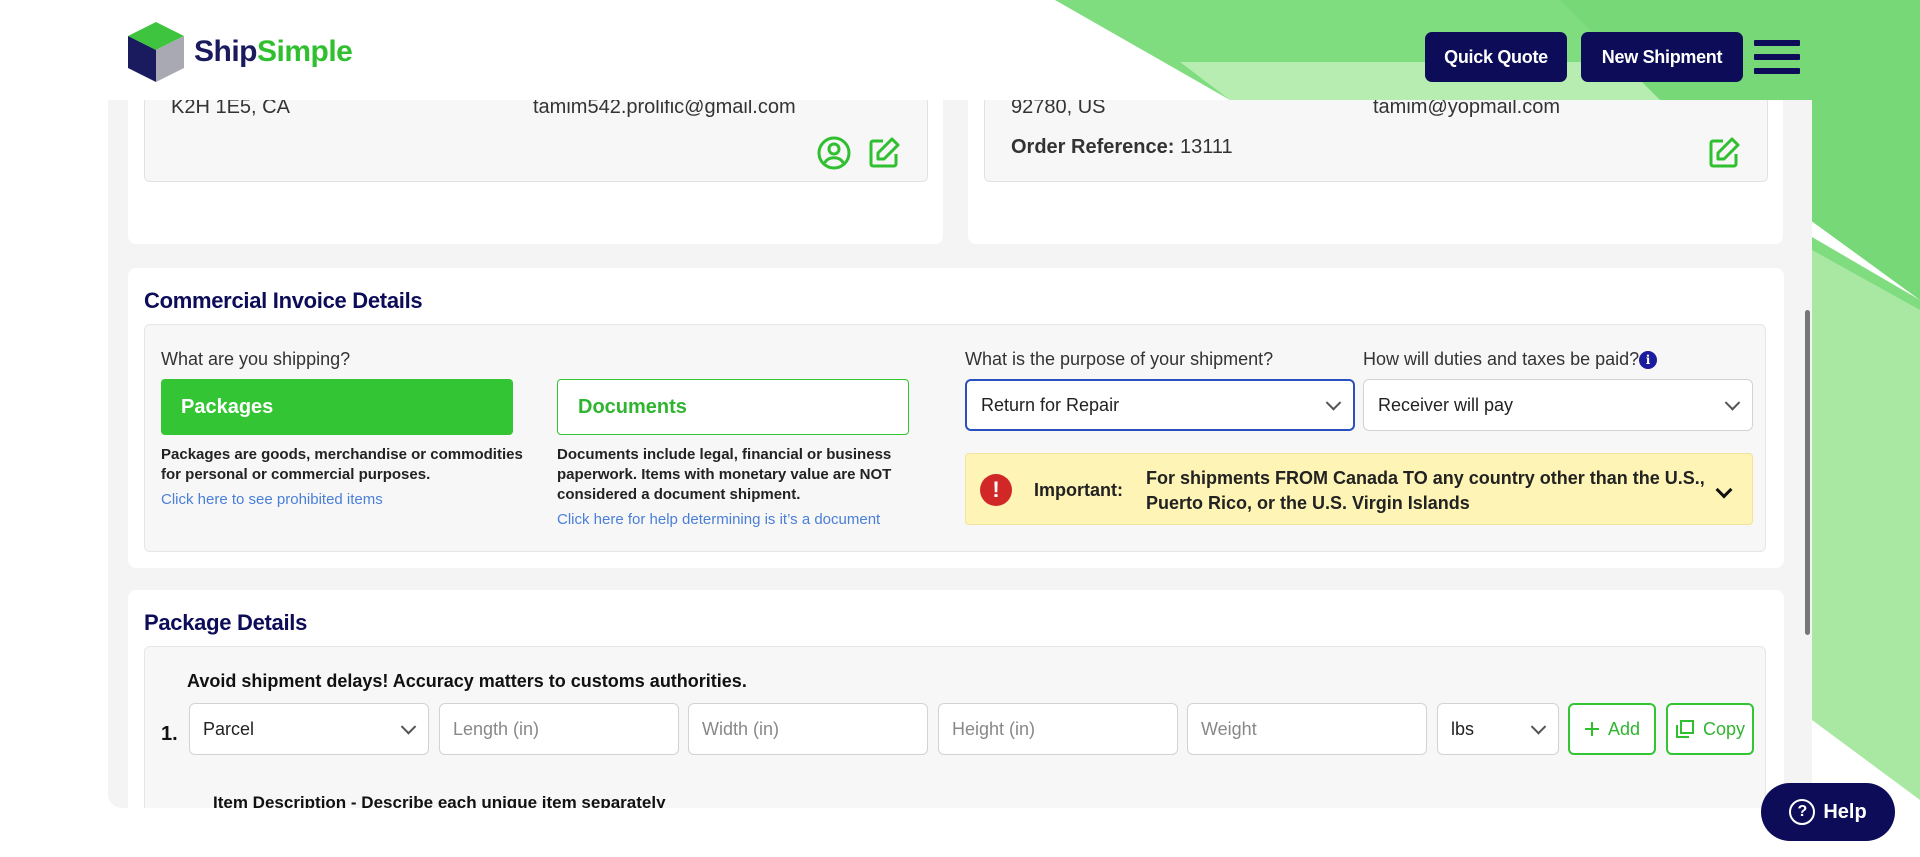  Describe the element at coordinates (1802, 812) in the screenshot. I see `question-mark-icon: ?` at that location.